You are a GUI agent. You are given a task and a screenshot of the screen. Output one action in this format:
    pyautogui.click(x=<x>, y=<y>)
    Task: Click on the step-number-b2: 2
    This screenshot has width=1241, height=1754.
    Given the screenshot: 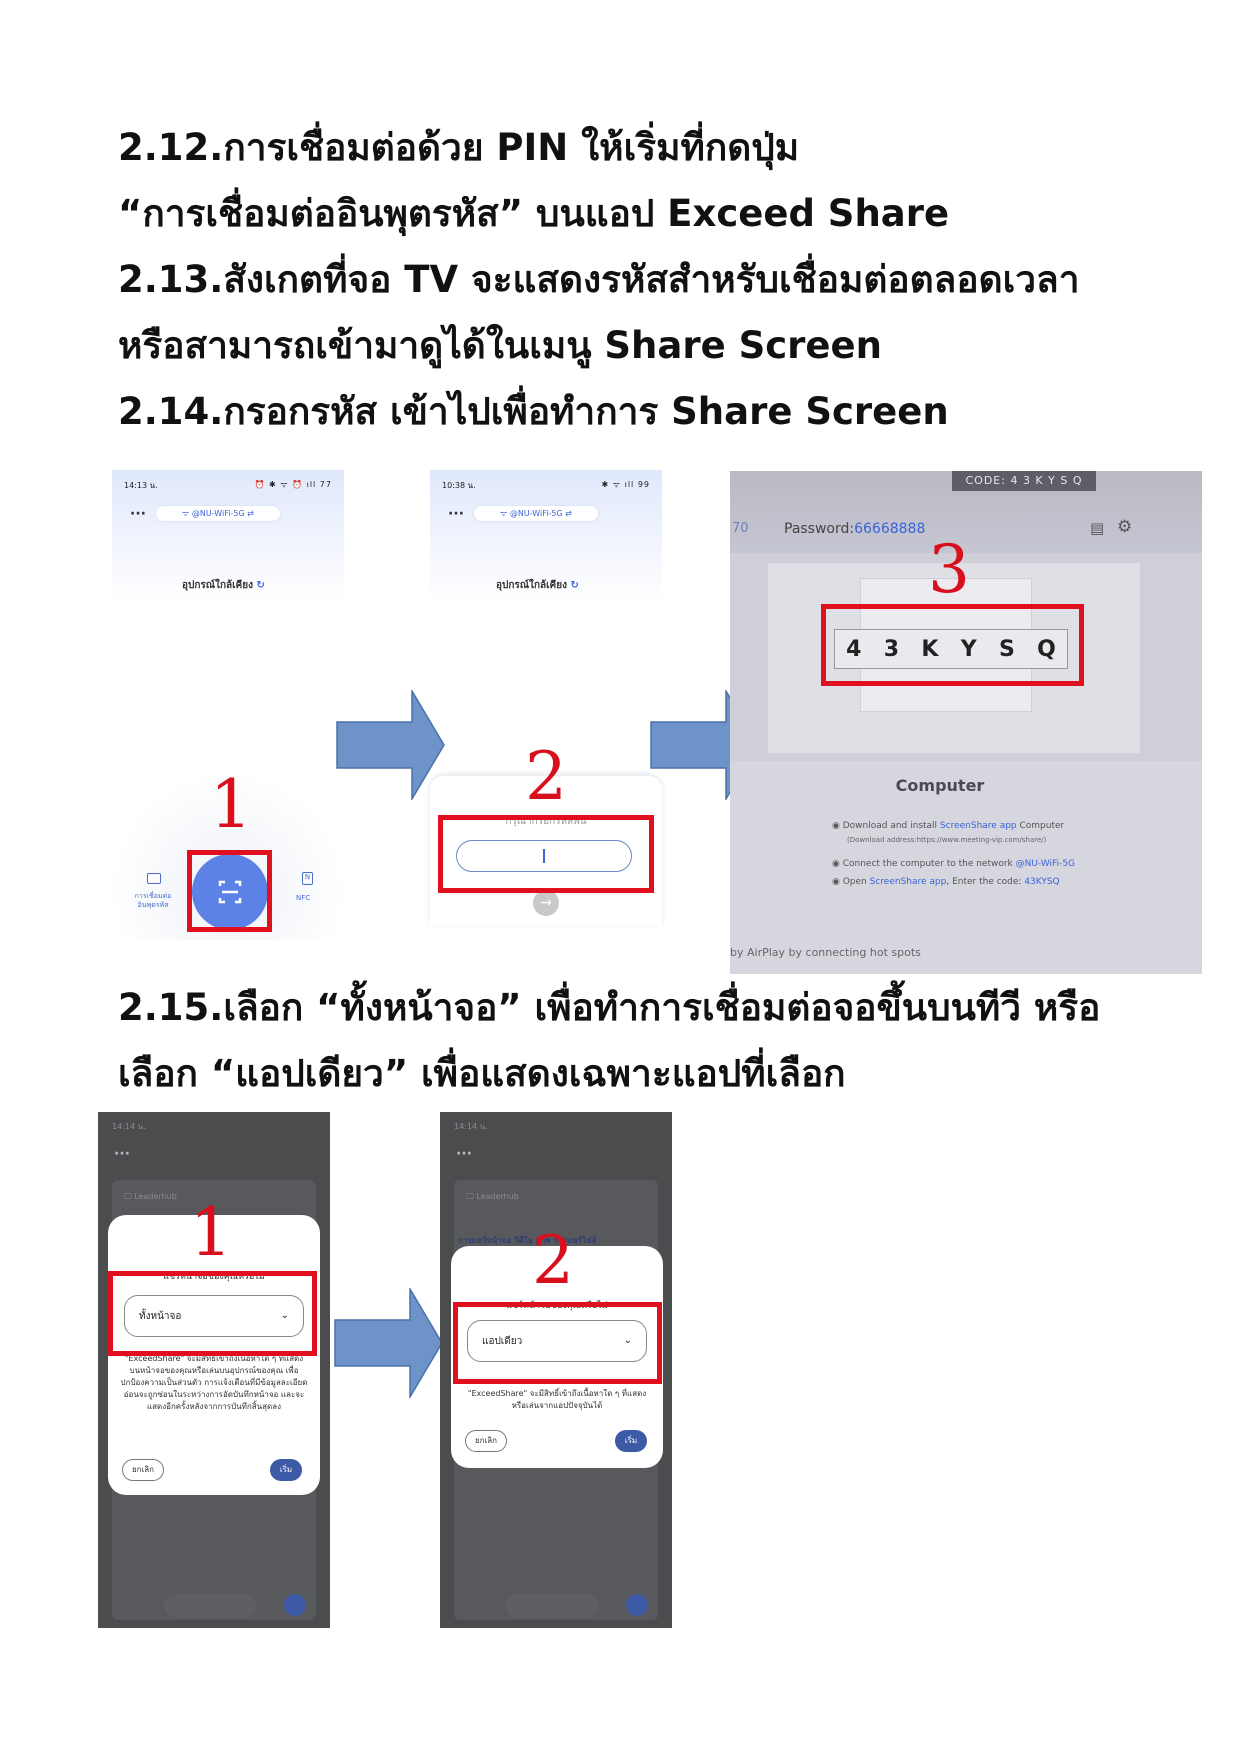 What is the action you would take?
    pyautogui.click(x=553, y=1260)
    